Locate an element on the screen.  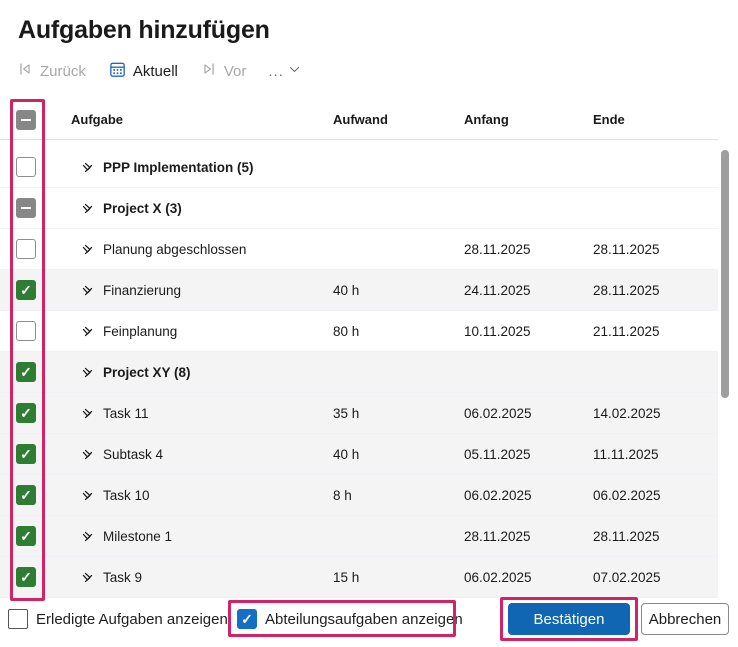
page-title: Aufgaben hinzufügen is located at coordinates (144, 30).